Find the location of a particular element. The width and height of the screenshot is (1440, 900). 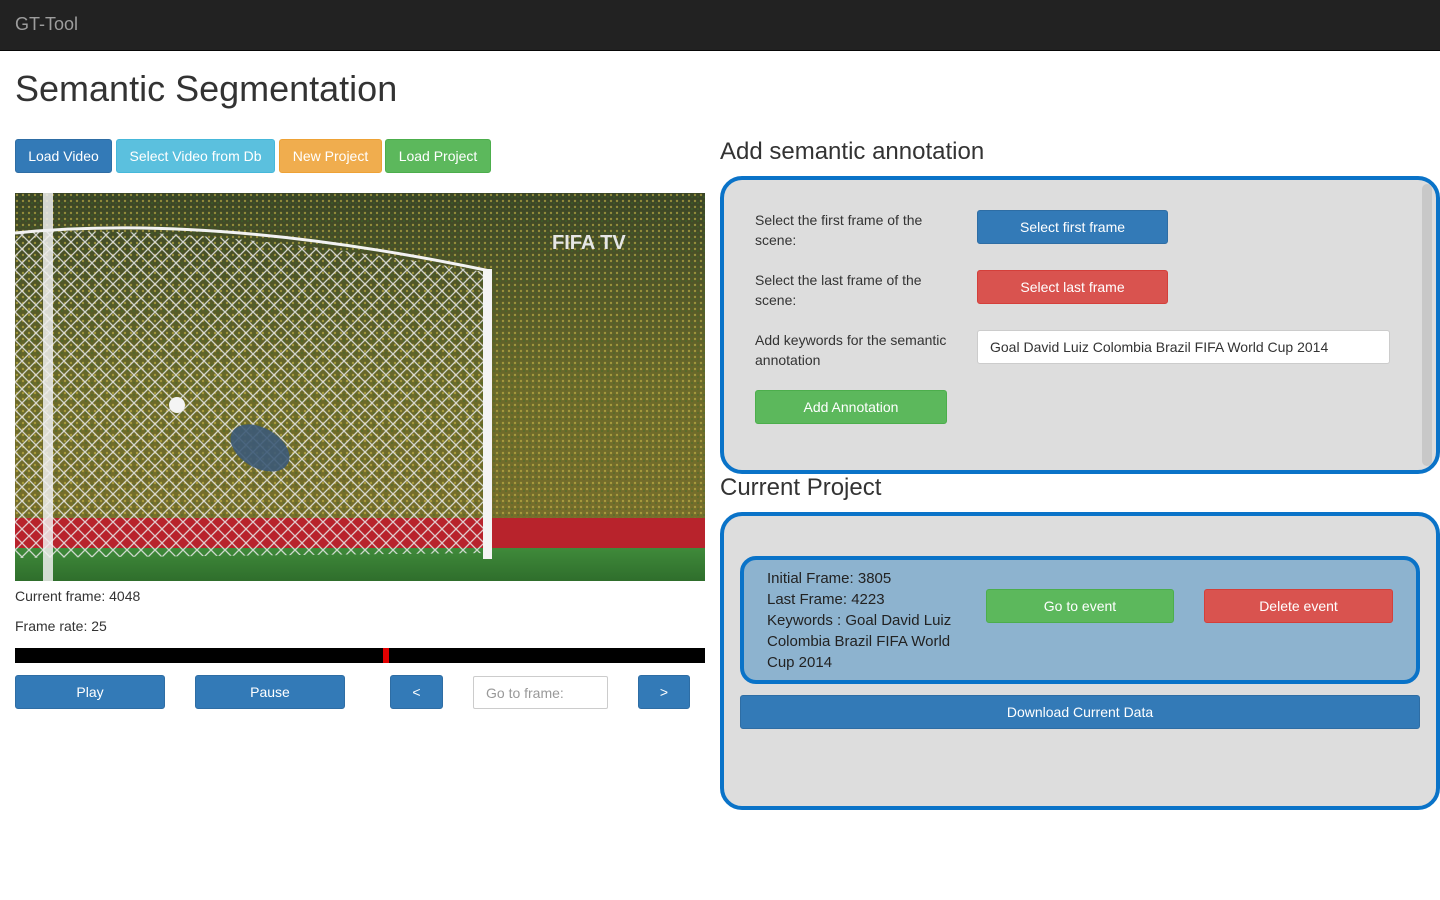

project-section-title: Current Project is located at coordinates (801, 487).